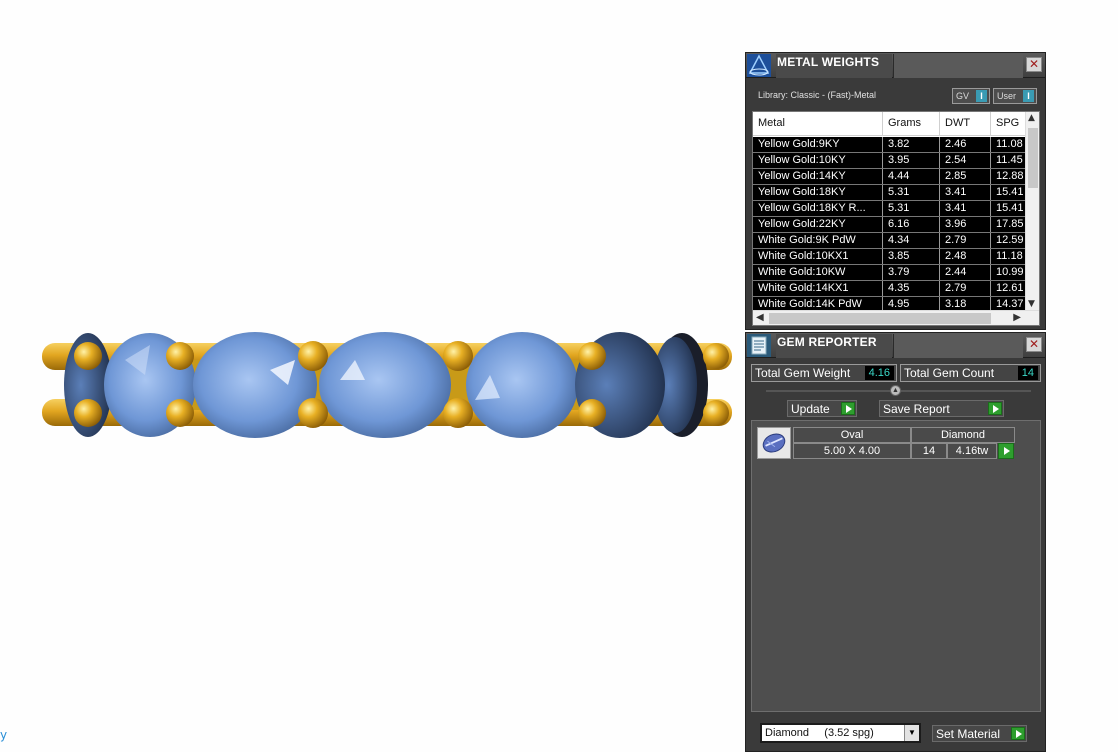 The image size is (1118, 752). What do you see at coordinates (964, 144) in the screenshot?
I see `dwt-cell: 2.46` at bounding box center [964, 144].